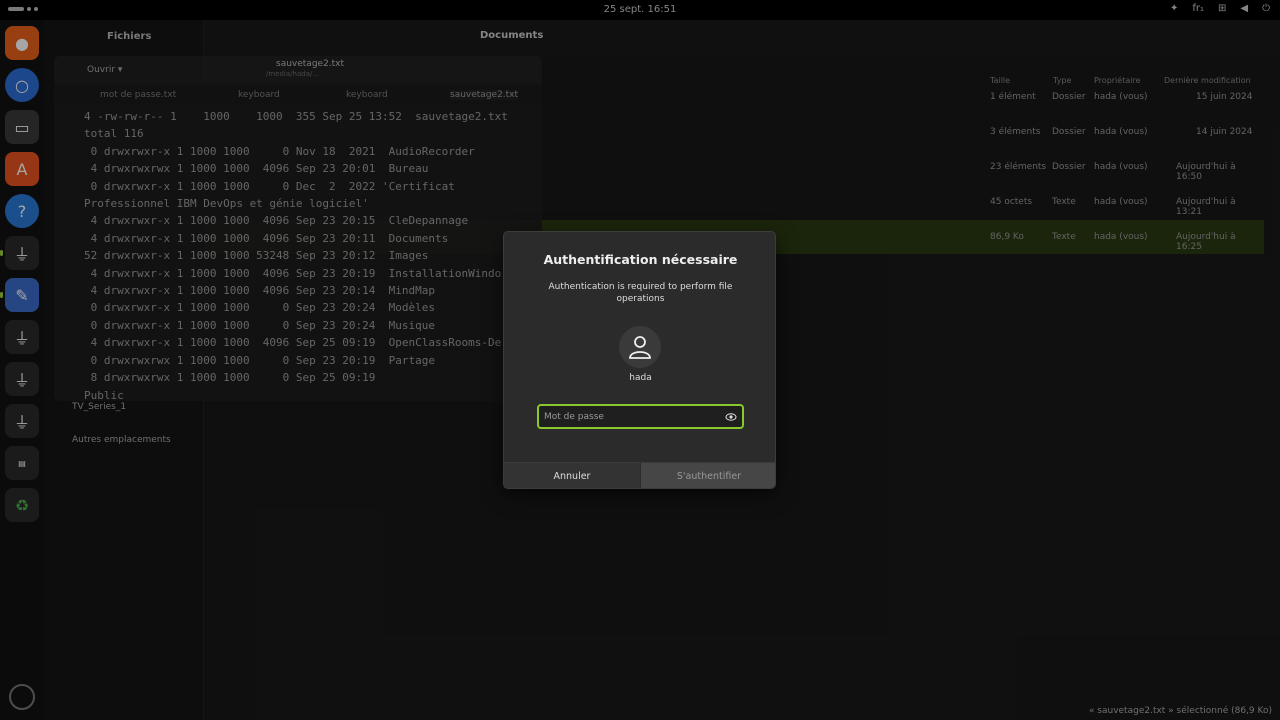 This screenshot has height=720, width=1280. What do you see at coordinates (572, 475) in the screenshot?
I see `cancel-button: Annuler` at bounding box center [572, 475].